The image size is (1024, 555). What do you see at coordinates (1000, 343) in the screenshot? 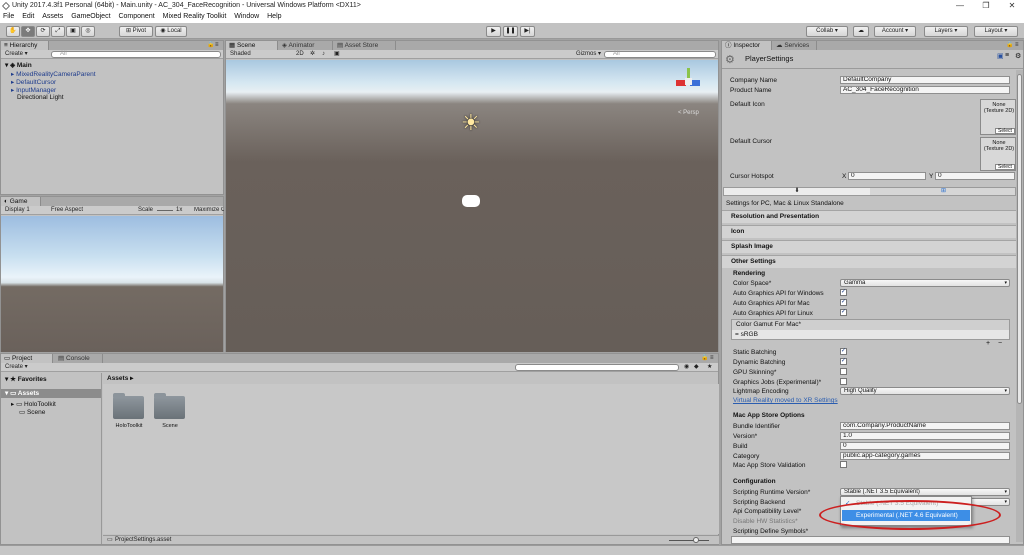
I see `list-remove-button: −` at bounding box center [1000, 343].